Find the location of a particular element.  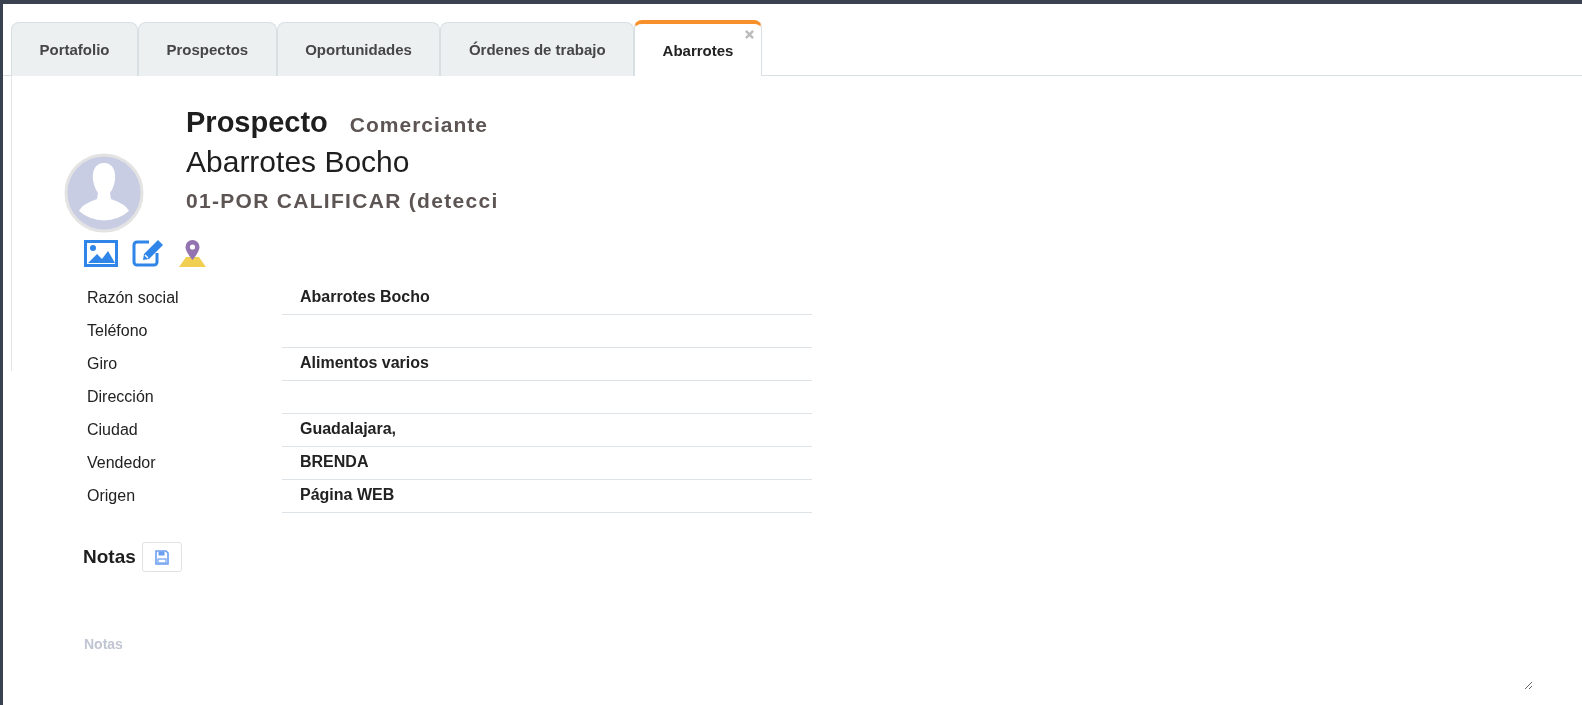

save-button is located at coordinates (161, 557).